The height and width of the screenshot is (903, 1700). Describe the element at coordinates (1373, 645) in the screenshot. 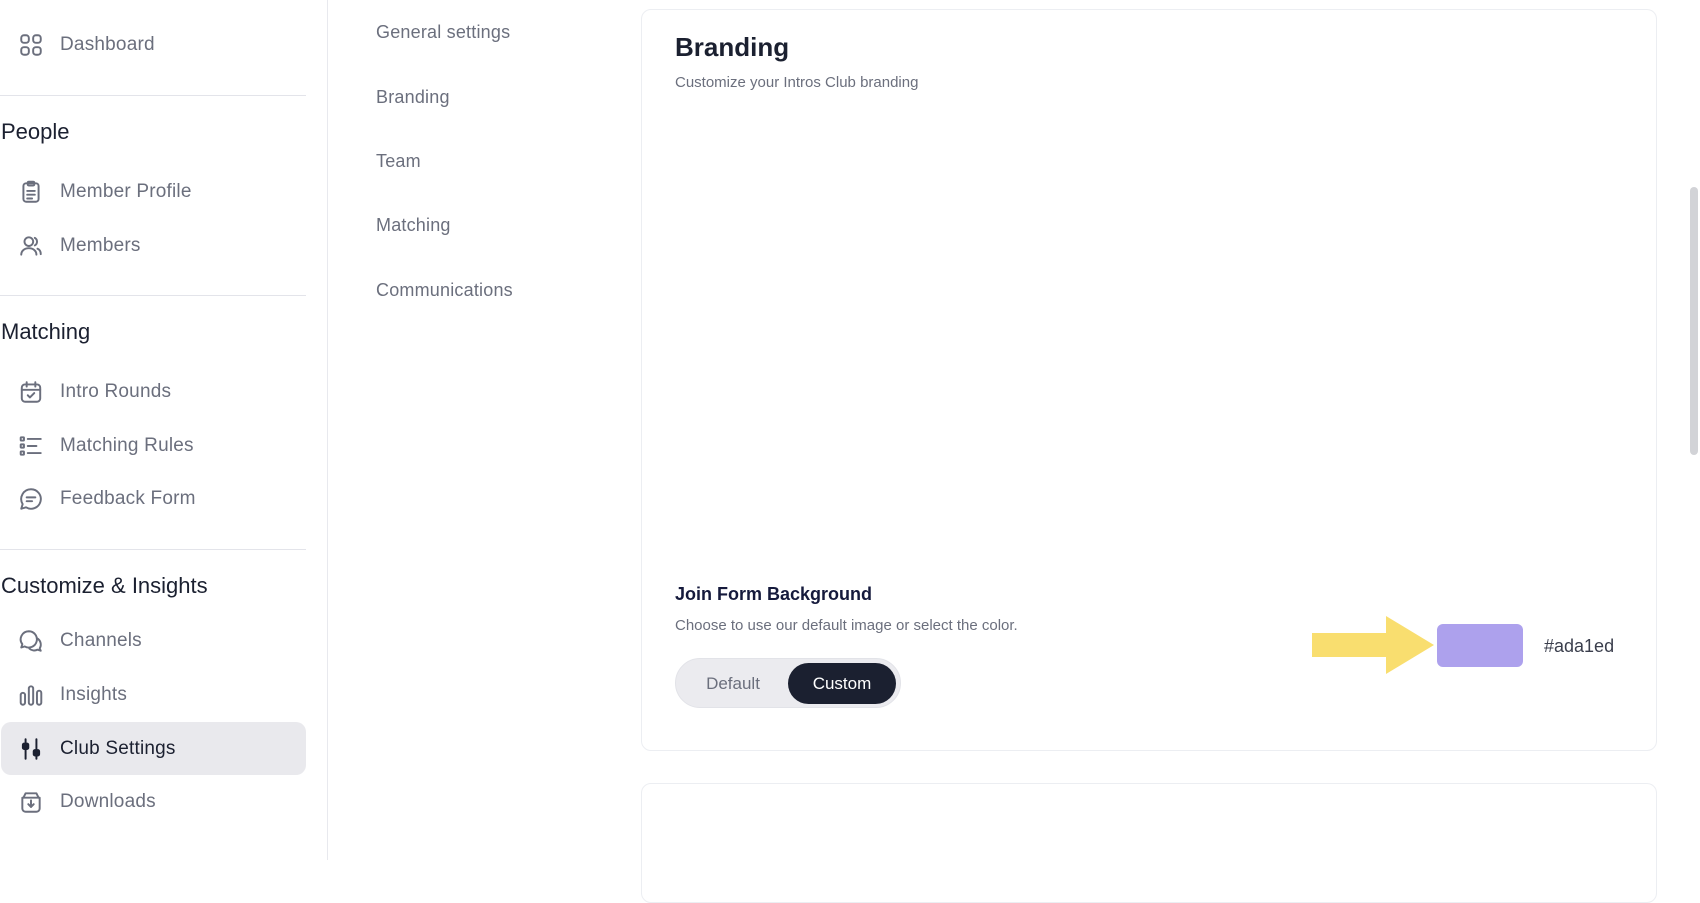

I see `pointer-arrow-icon` at that location.